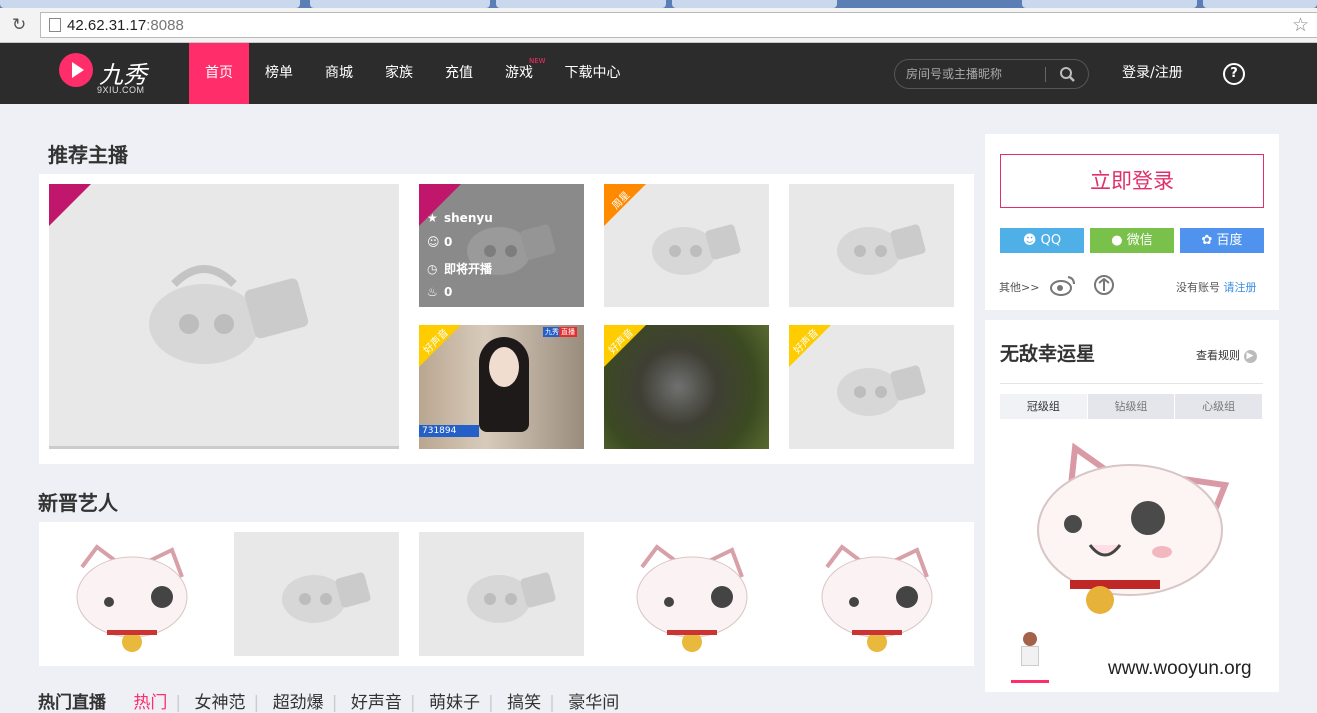  Describe the element at coordinates (1132, 181) in the screenshot. I see `login-now-button: 立即登录` at that location.